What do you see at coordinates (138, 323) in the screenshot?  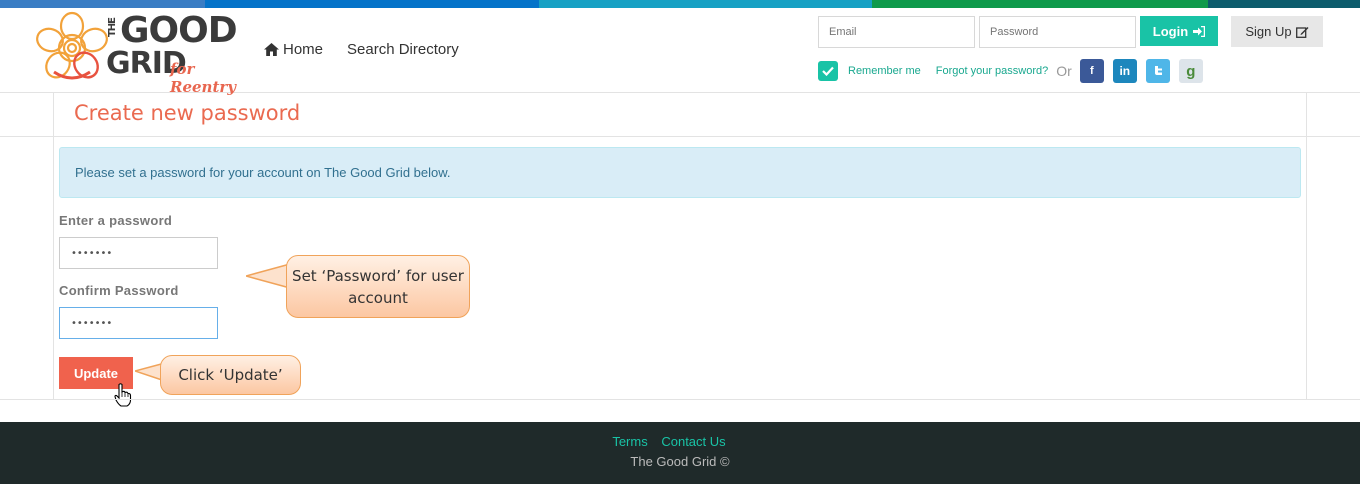 I see `confirm-password-input: •••••••` at bounding box center [138, 323].